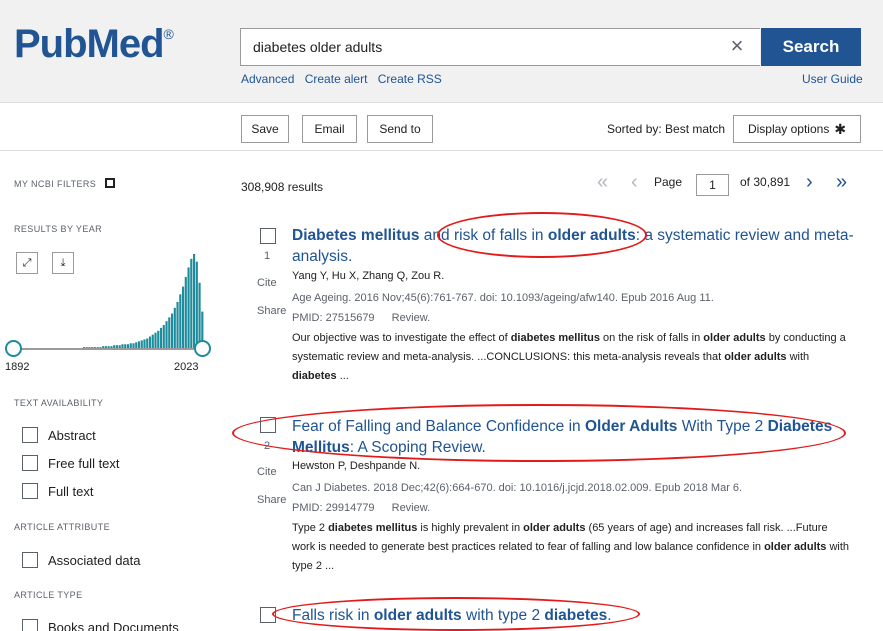  What do you see at coordinates (267, 283) in the screenshot?
I see `result-1-cite-button: Cite` at bounding box center [267, 283].